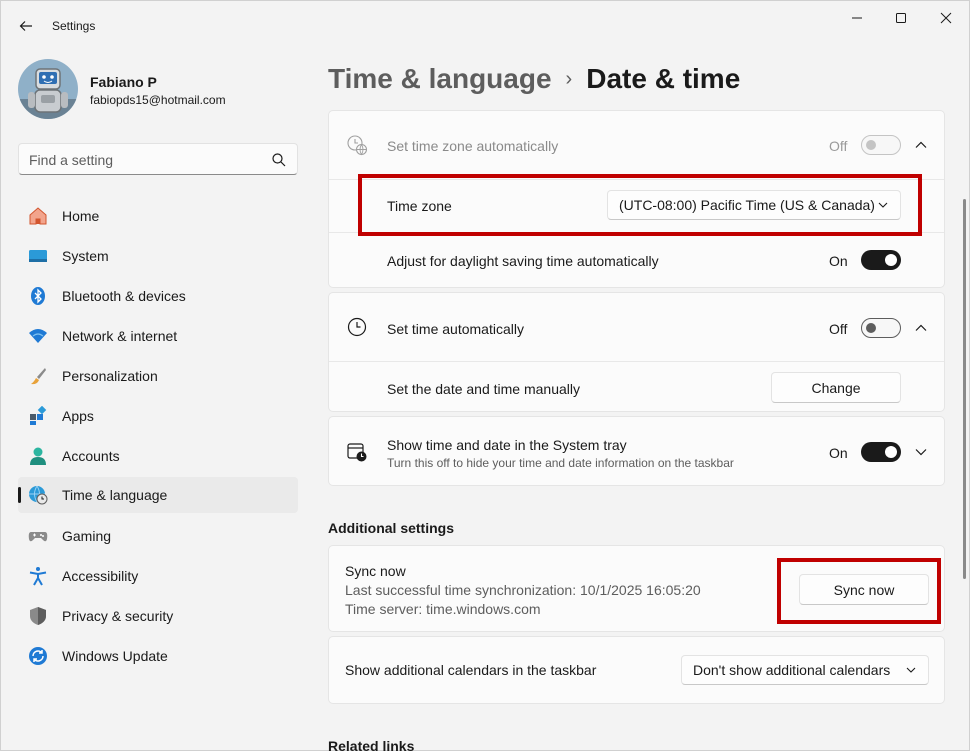 The height and width of the screenshot is (751, 970). What do you see at coordinates (371, 744) in the screenshot?
I see `related-links-title: Related links` at bounding box center [371, 744].